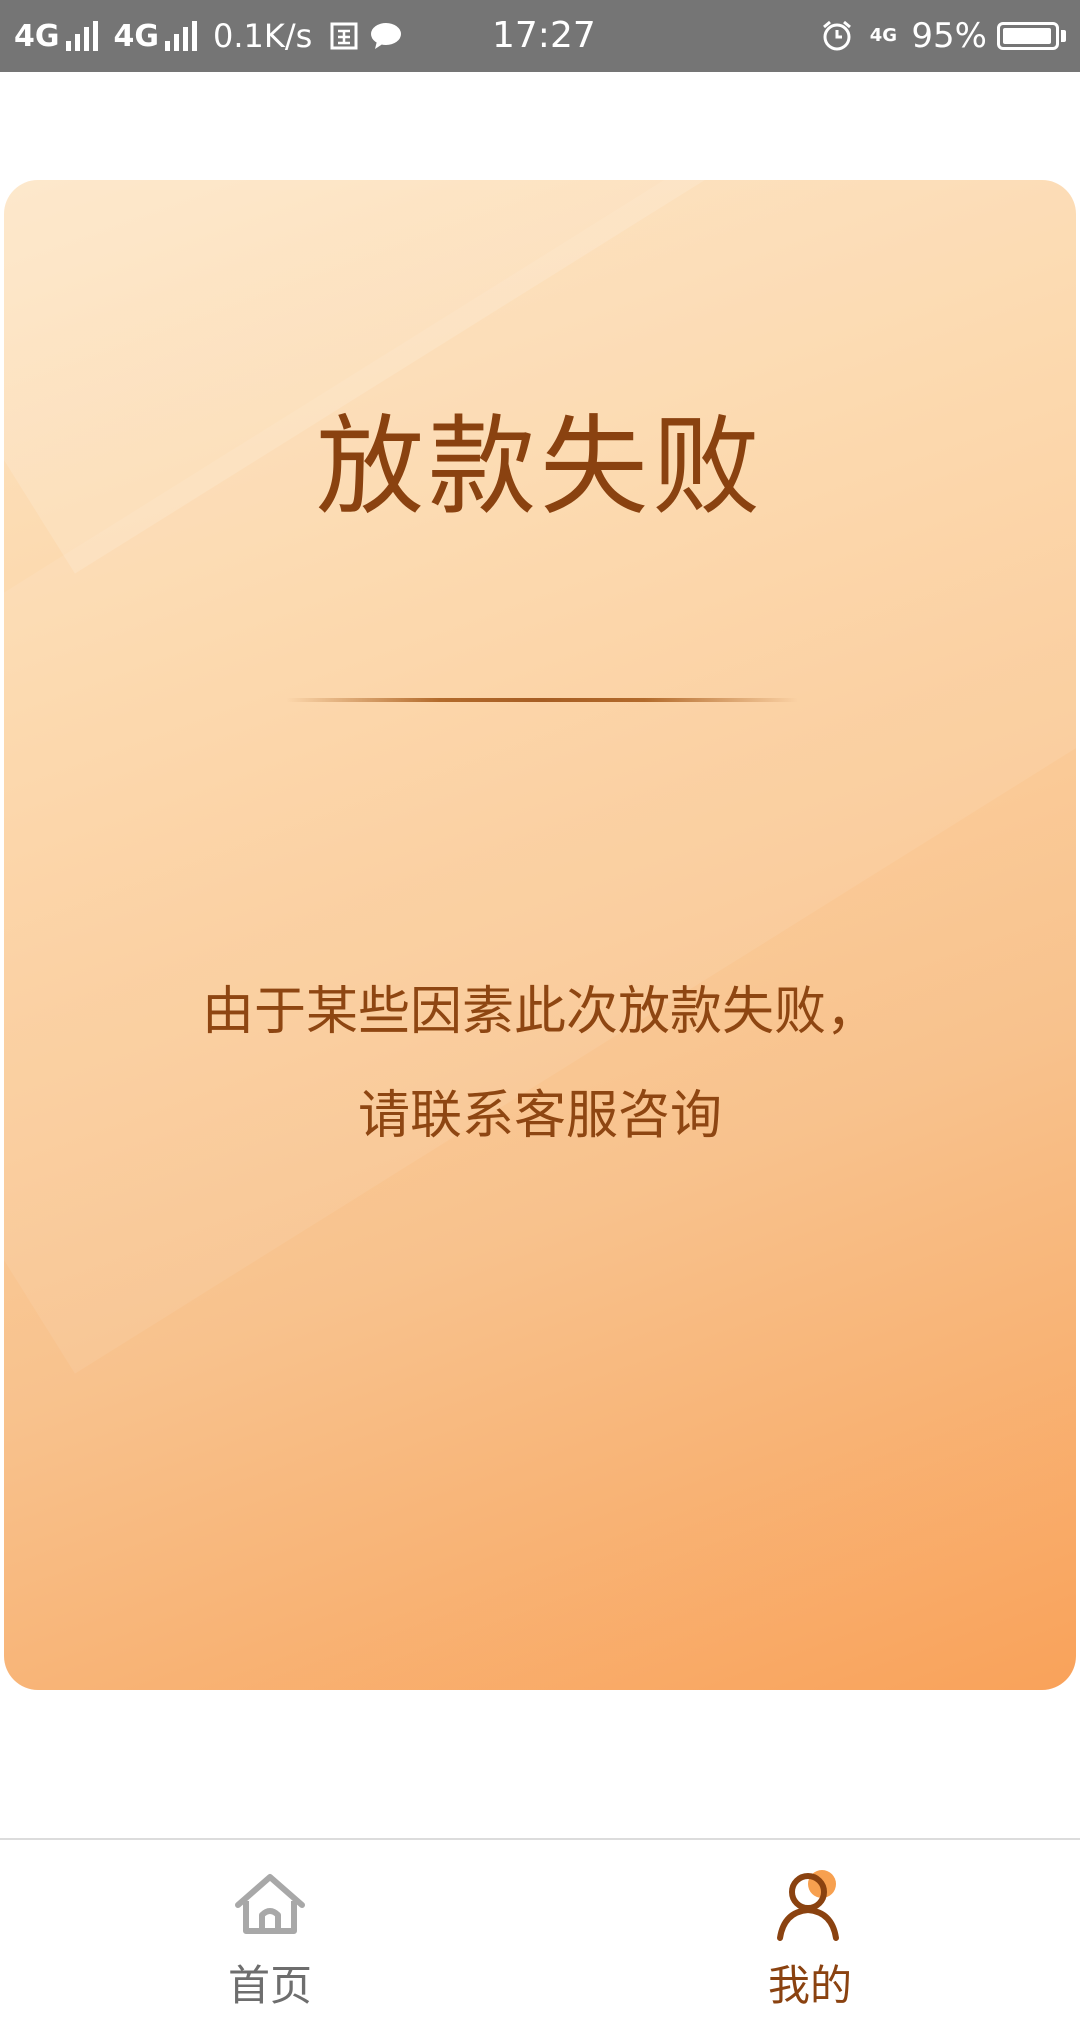  What do you see at coordinates (544, 35) in the screenshot?
I see `clock: 17:27` at bounding box center [544, 35].